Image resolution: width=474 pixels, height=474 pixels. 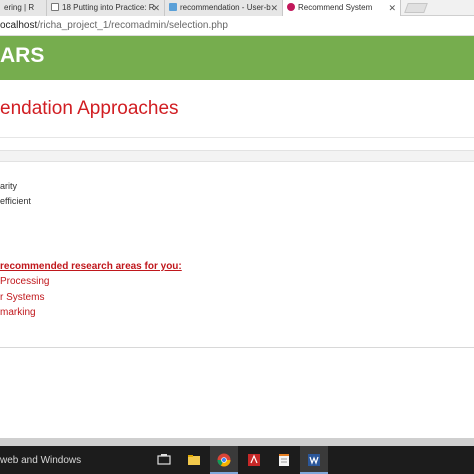 I want to click on approach-option: arity, so click(x=8, y=186).